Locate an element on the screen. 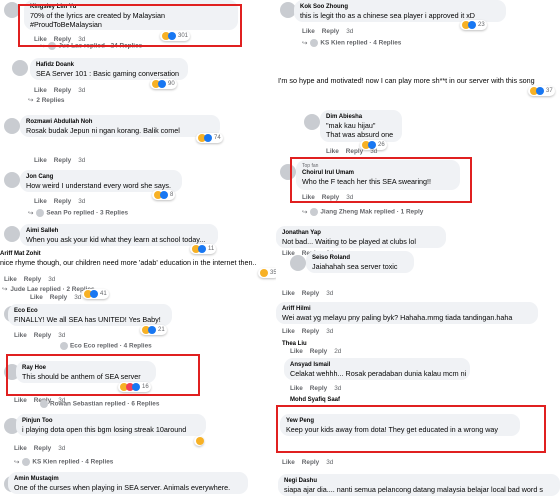 The width and height of the screenshot is (560, 503). view-replies-link: ↪ Jiang Zheng Mak replied · 1 Reply is located at coordinates (362, 212).